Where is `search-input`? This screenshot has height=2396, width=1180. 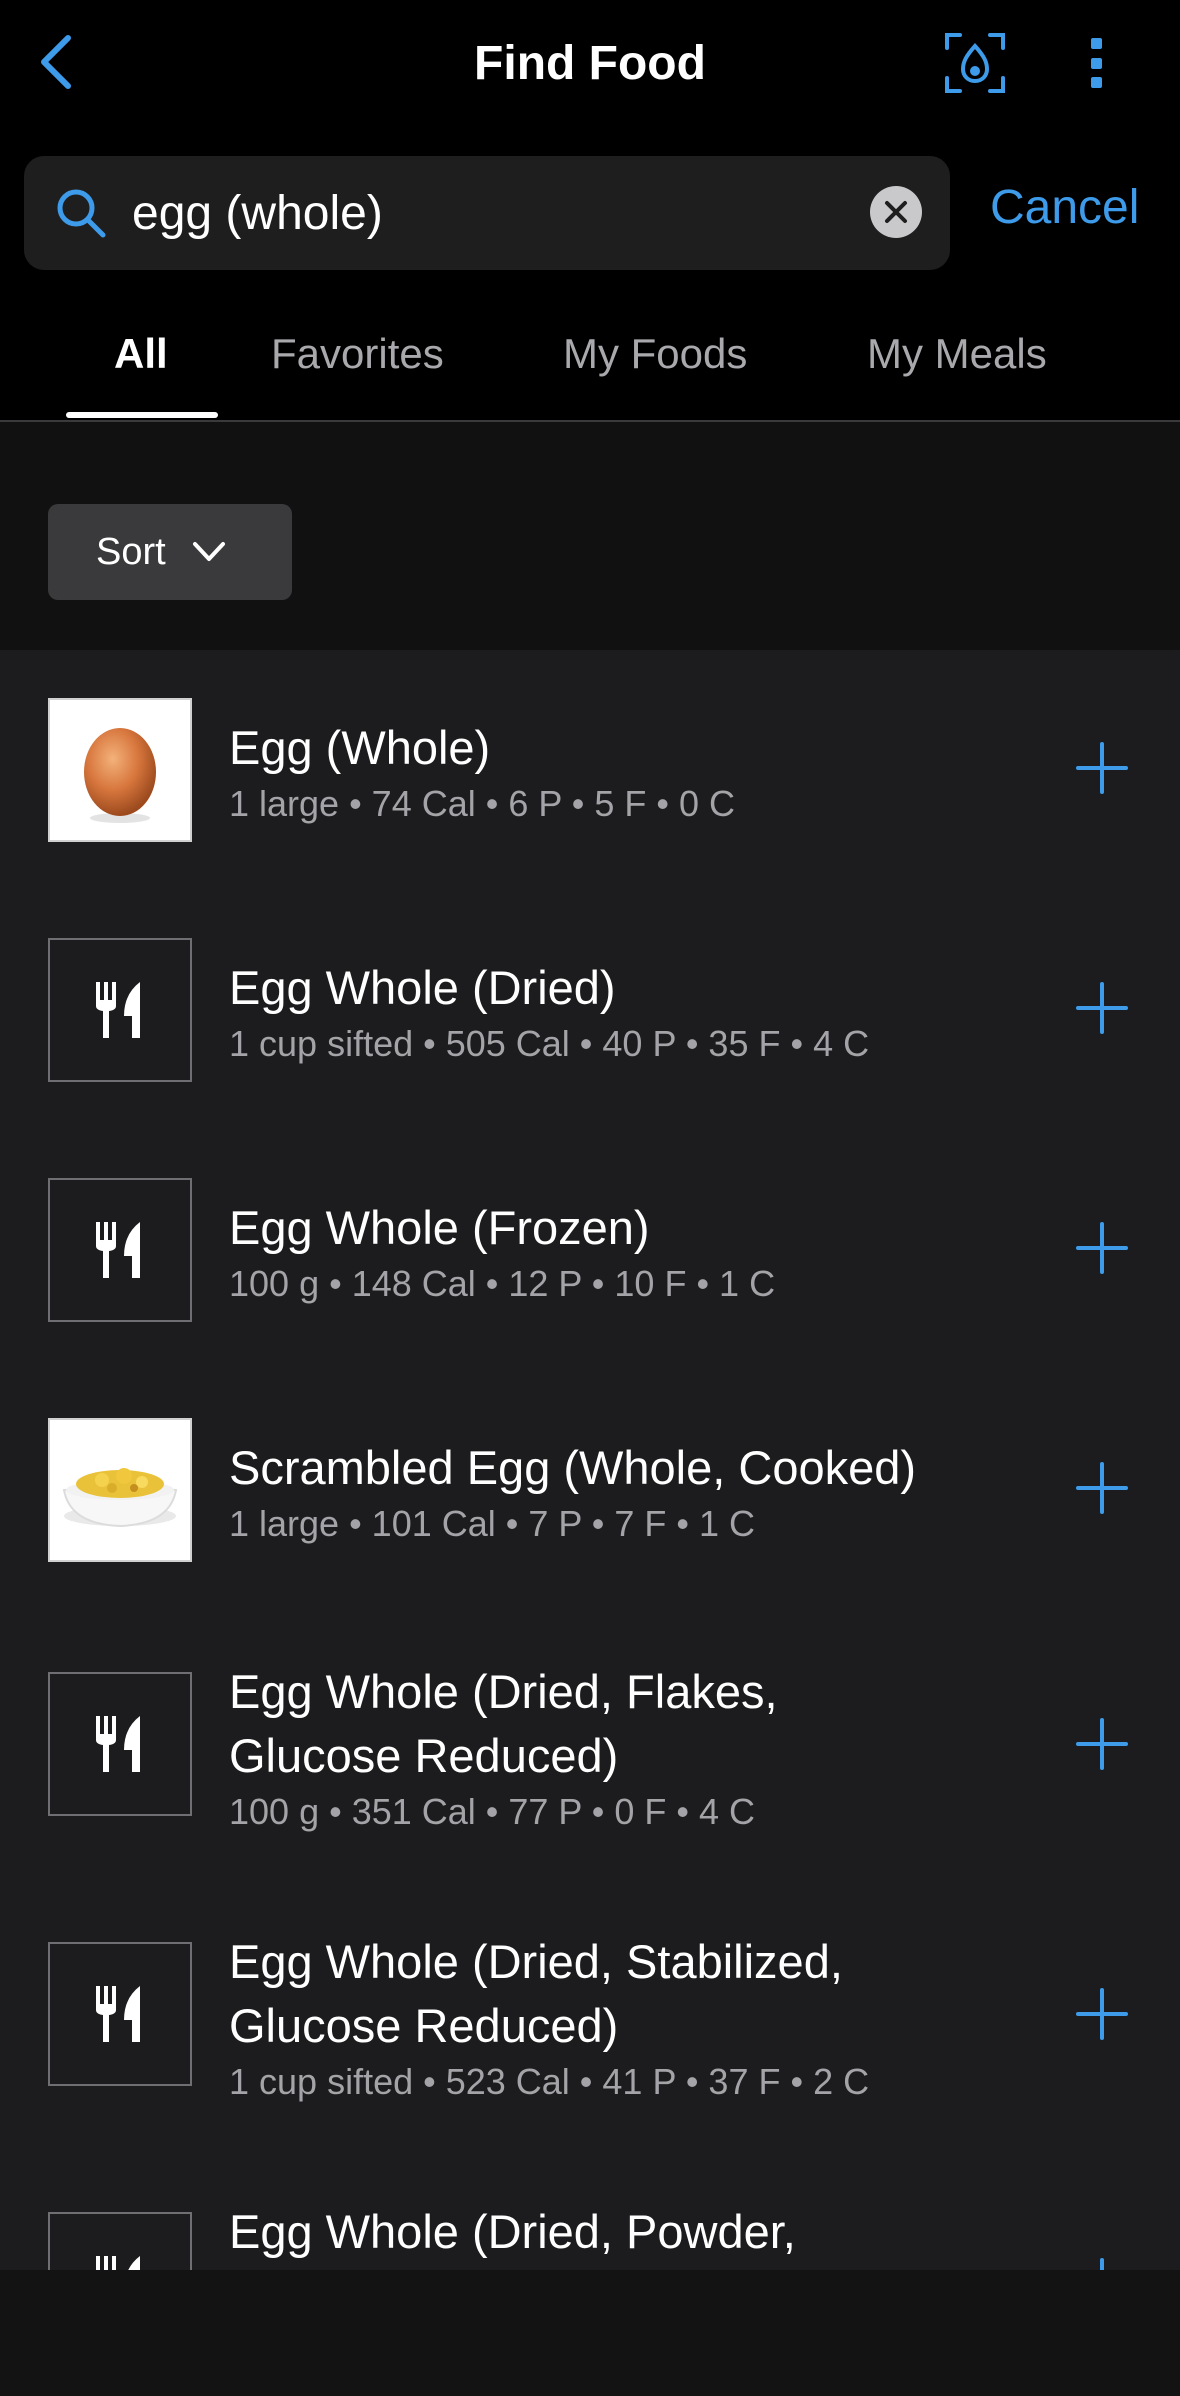
search-input is located at coordinates (502, 213).